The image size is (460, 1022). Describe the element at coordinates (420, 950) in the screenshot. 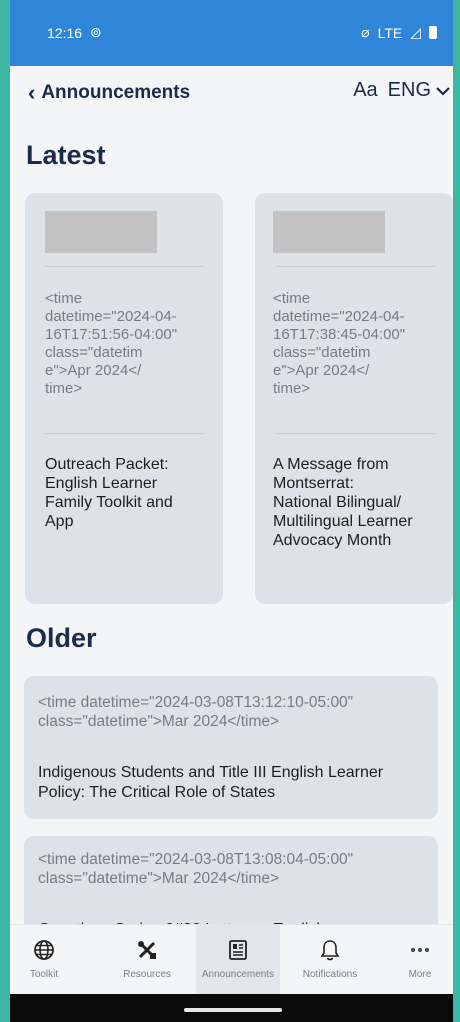

I see `more-dots-icon` at that location.